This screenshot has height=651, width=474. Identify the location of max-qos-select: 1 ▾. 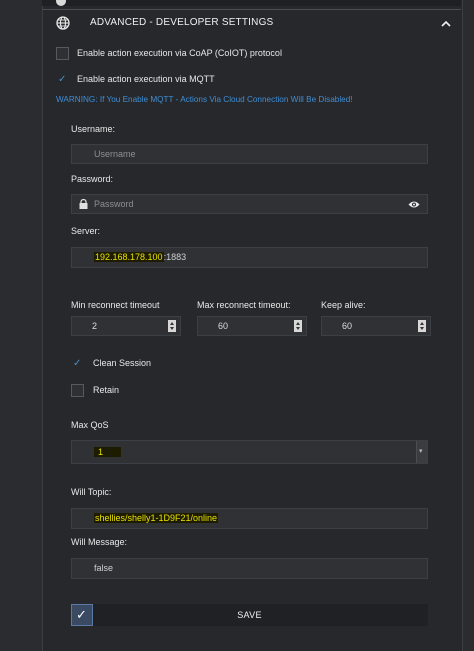
(249, 452).